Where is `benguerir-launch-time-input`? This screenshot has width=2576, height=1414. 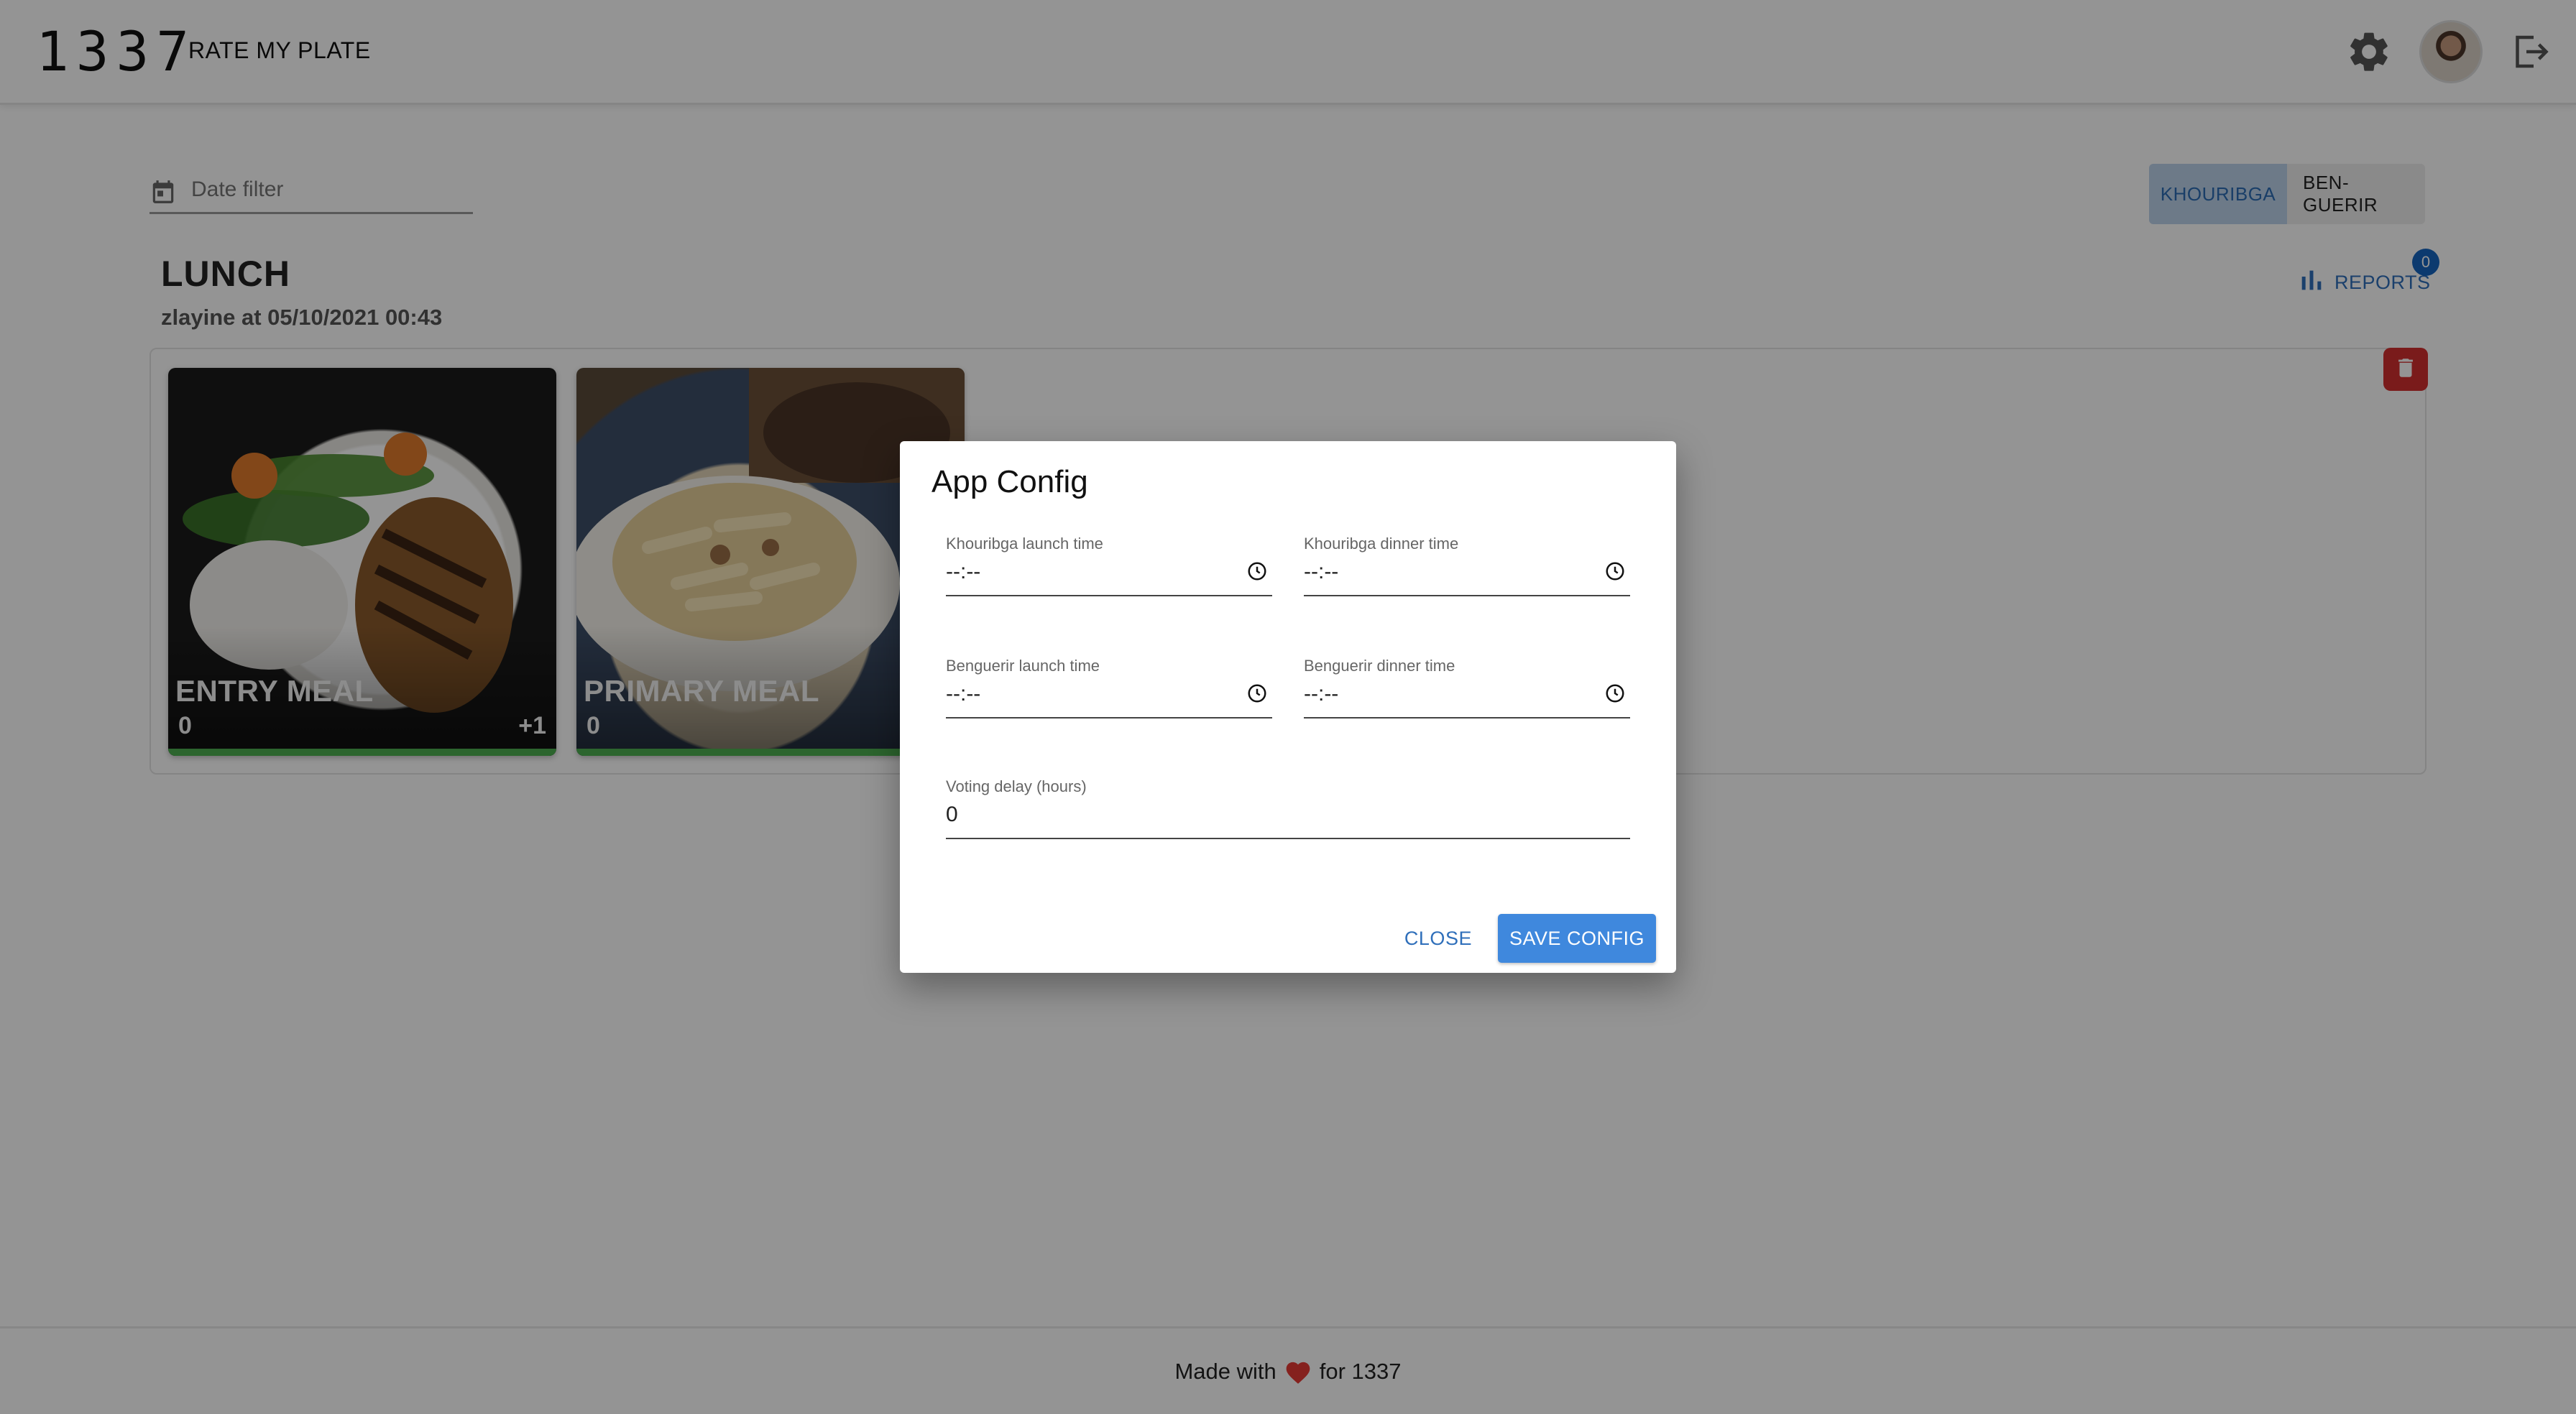 benguerir-launch-time-input is located at coordinates (1082, 694).